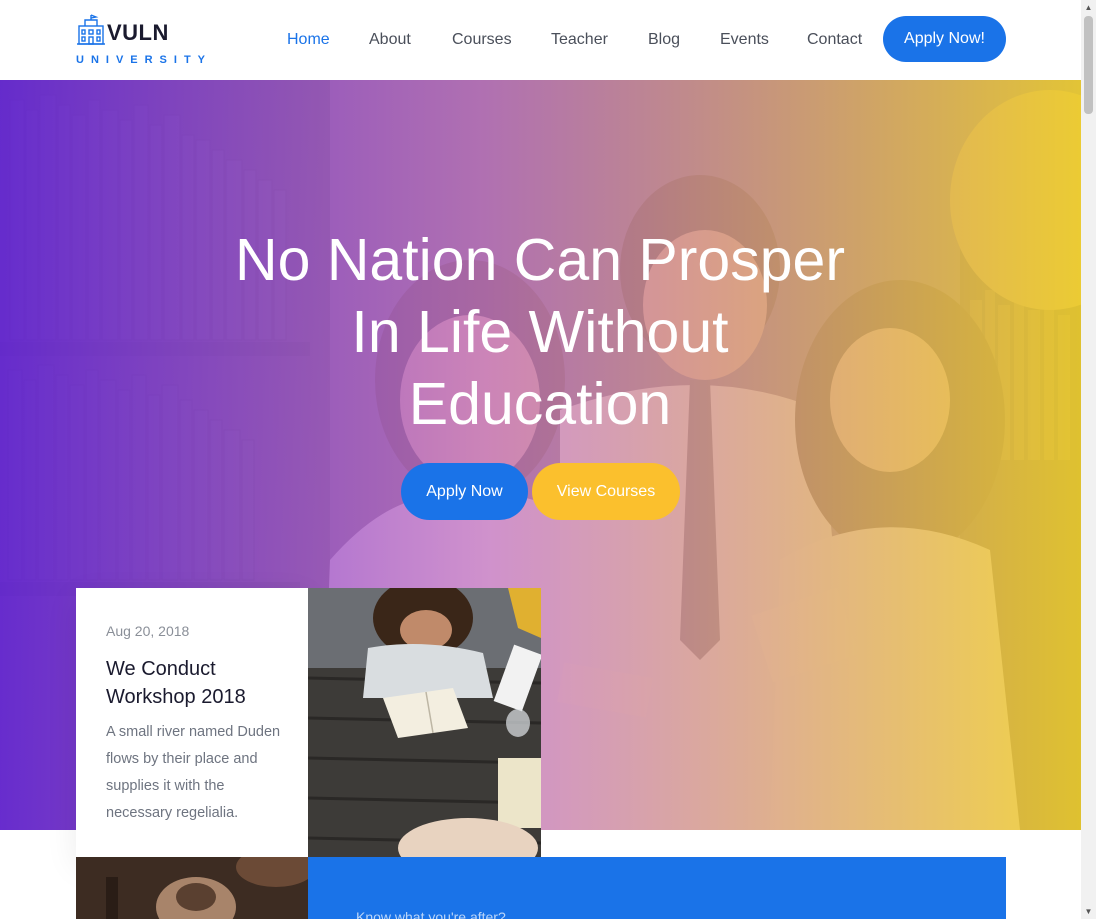 This screenshot has width=1096, height=919. What do you see at coordinates (464, 491) in the screenshot?
I see `apply-now-button: Apply Now` at bounding box center [464, 491].